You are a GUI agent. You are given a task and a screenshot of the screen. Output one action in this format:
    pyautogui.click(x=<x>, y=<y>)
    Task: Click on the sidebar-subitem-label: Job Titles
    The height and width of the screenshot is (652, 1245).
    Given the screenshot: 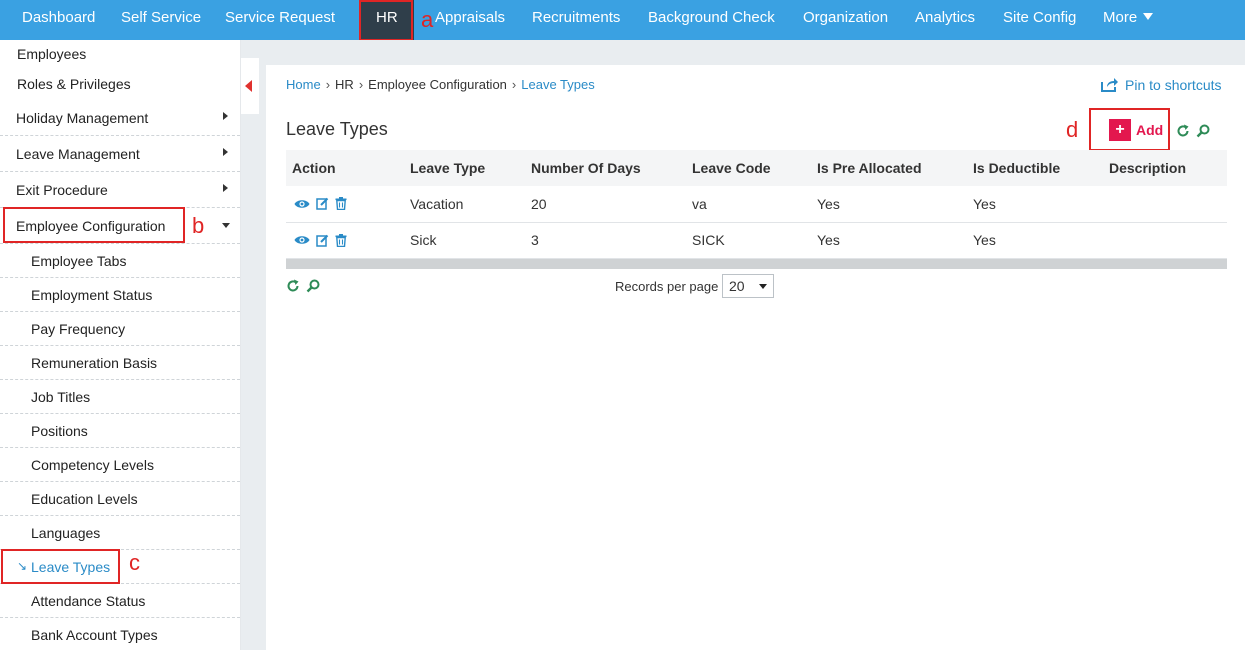 What is the action you would take?
    pyautogui.click(x=61, y=397)
    